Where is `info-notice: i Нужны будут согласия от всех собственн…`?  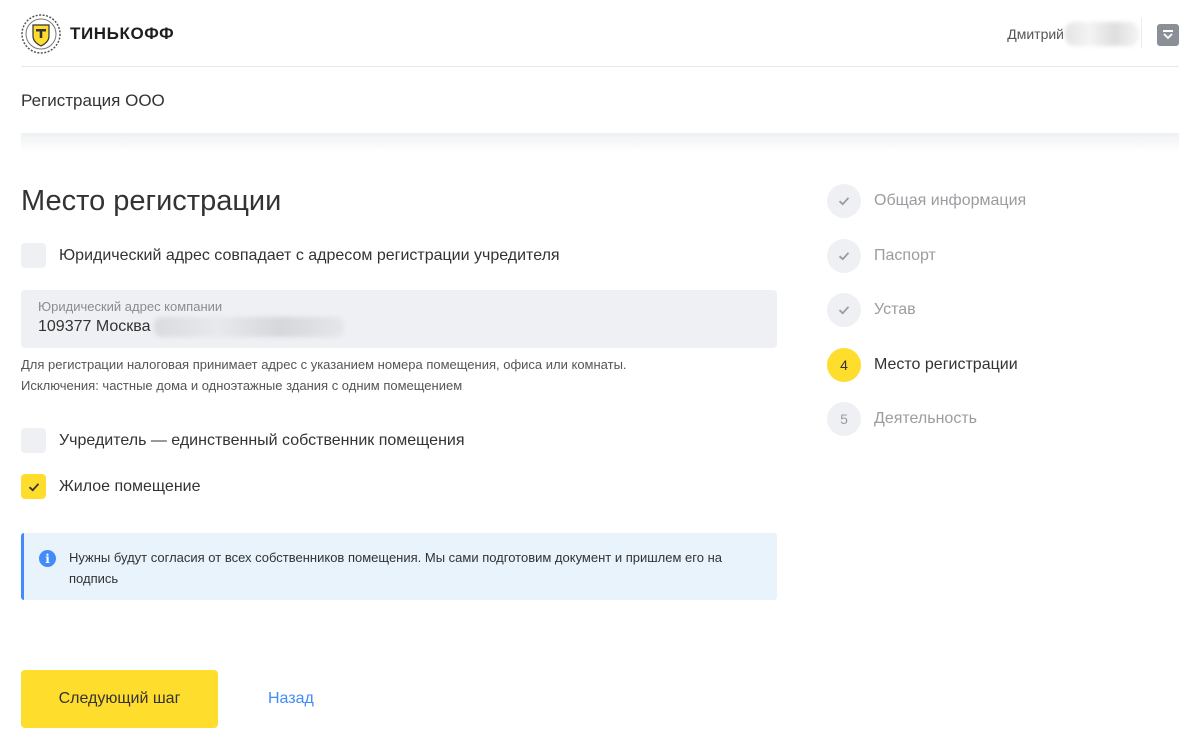 info-notice: i Нужны будут согласия от всех собственн… is located at coordinates (399, 566).